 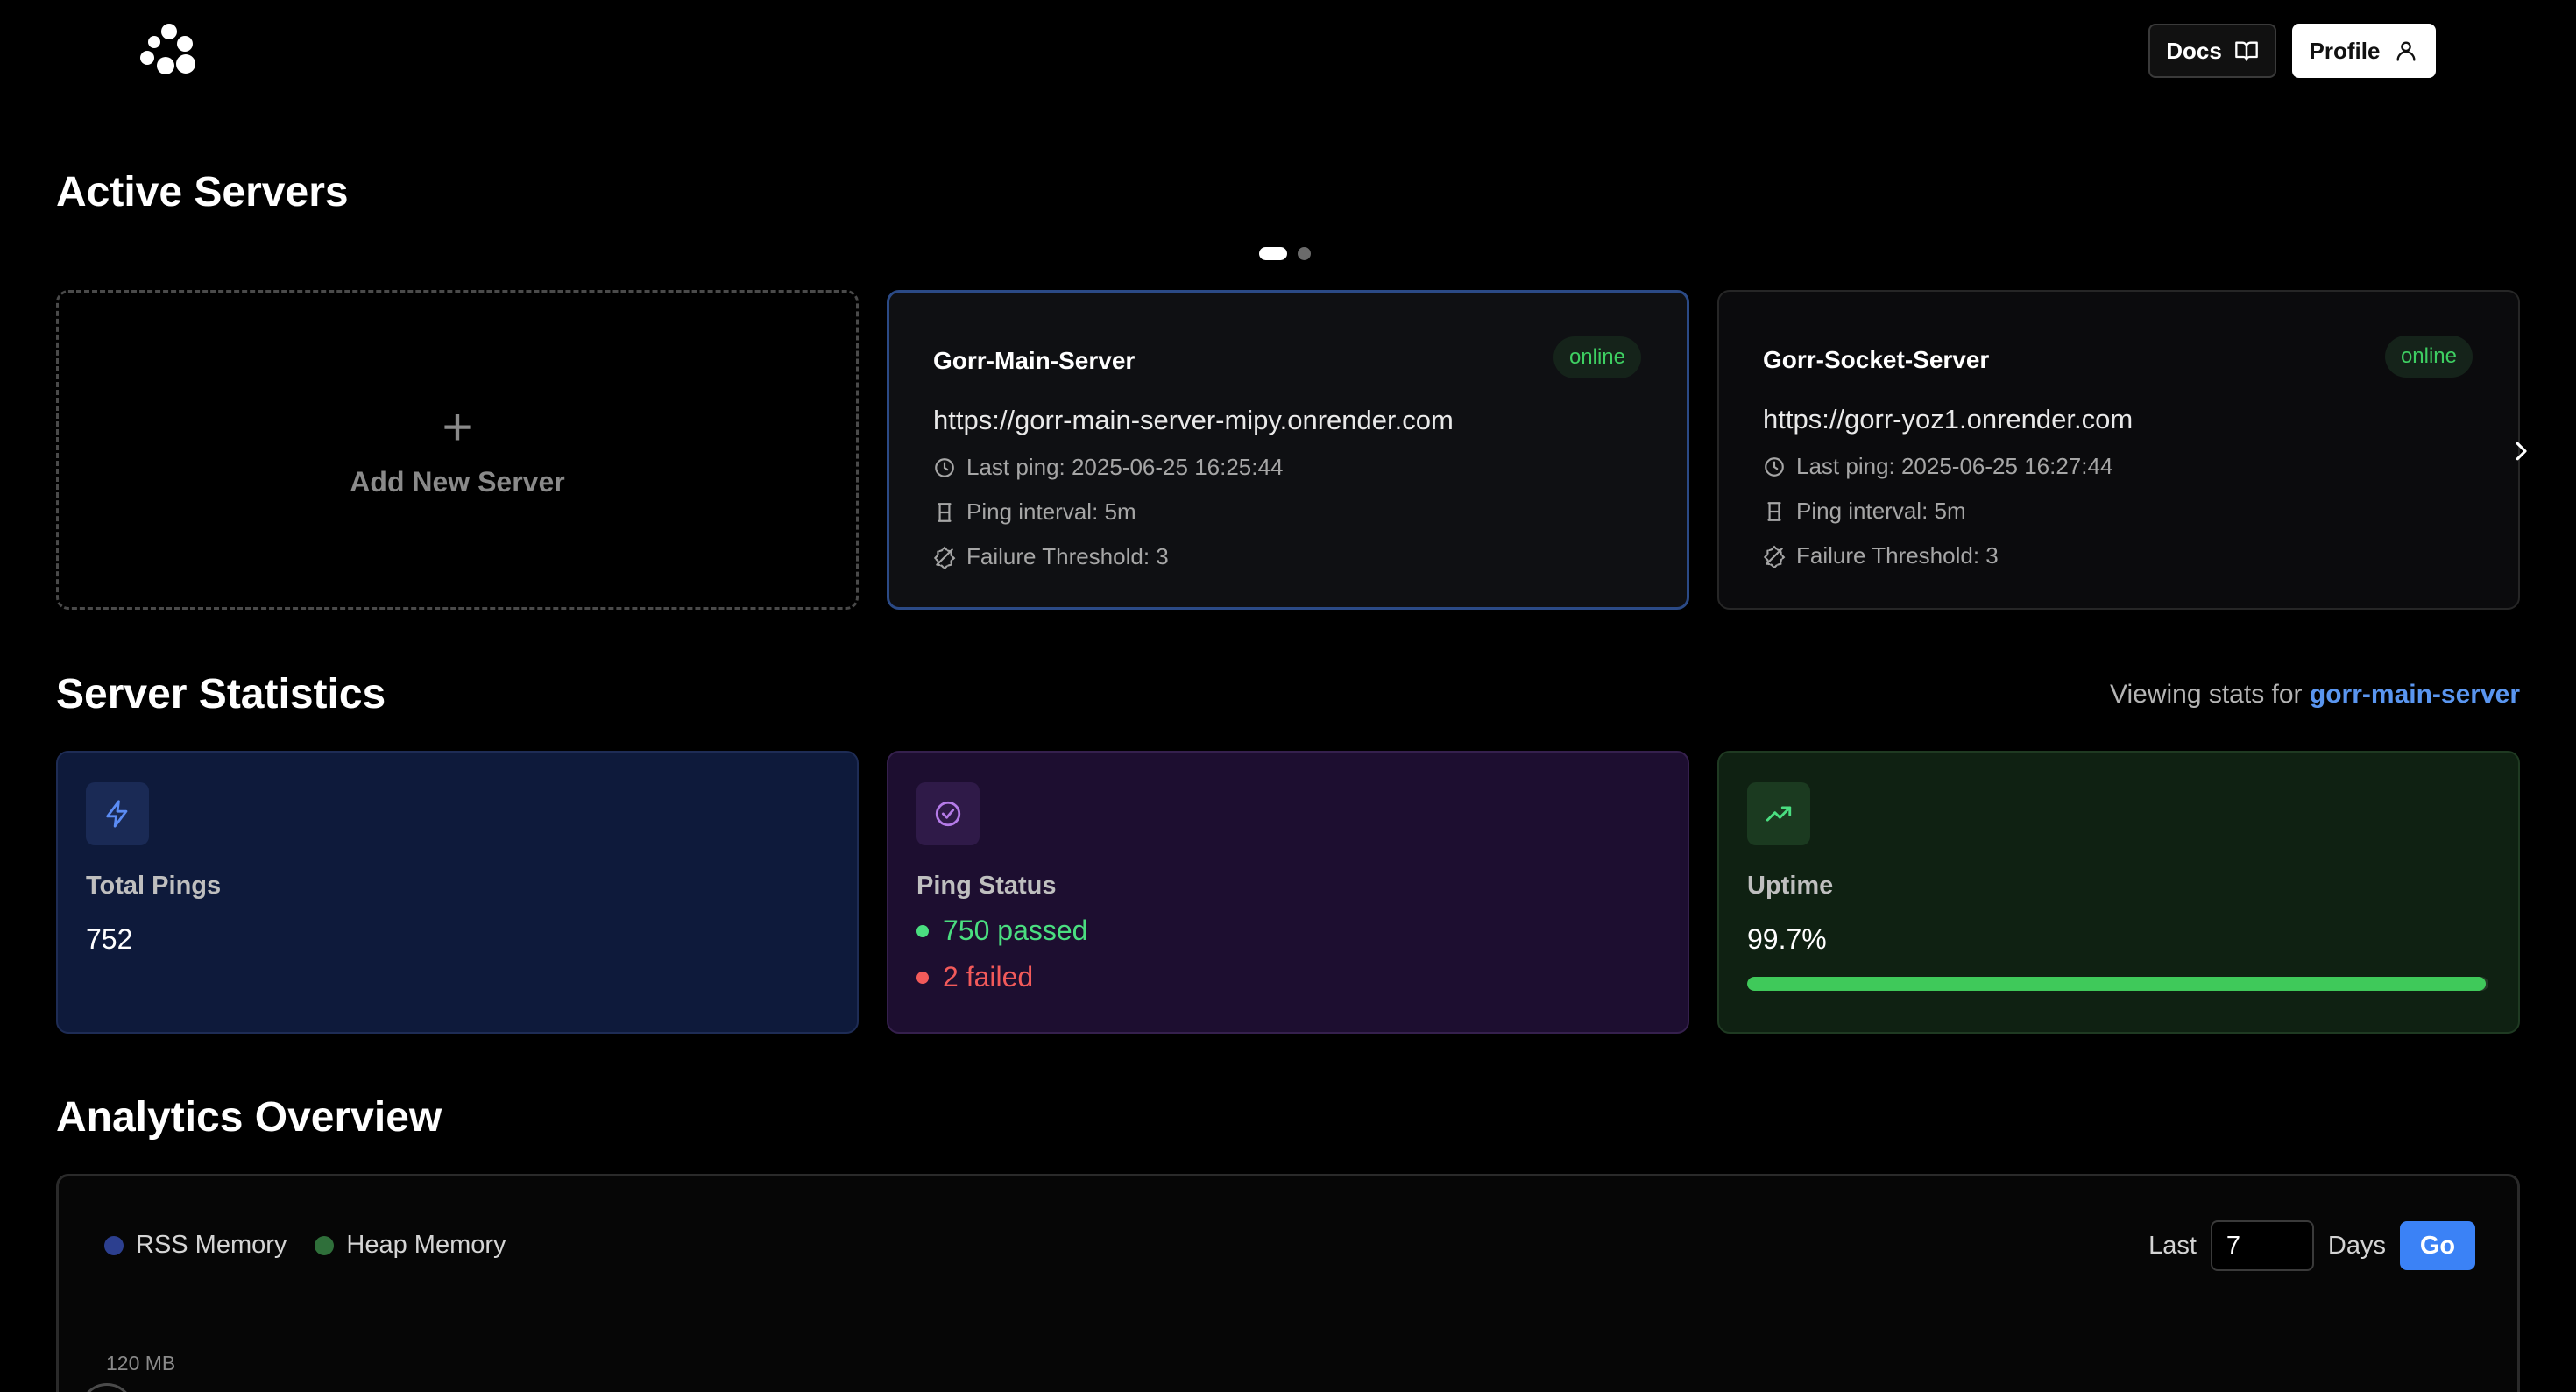 I want to click on pager-dot-active, so click(x=1273, y=254).